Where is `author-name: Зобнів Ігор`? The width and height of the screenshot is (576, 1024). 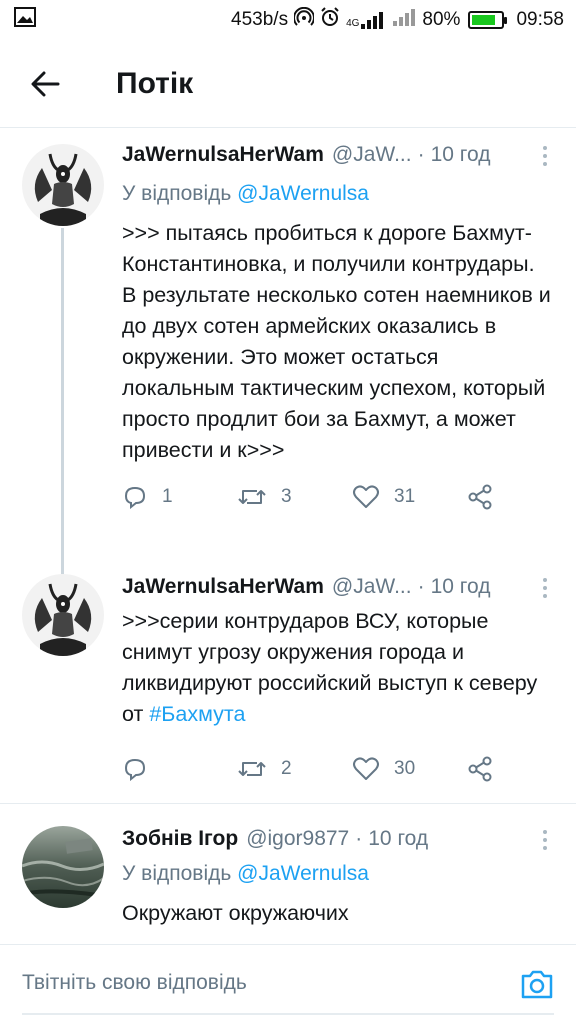
author-name: Зобнів Ігор is located at coordinates (180, 839).